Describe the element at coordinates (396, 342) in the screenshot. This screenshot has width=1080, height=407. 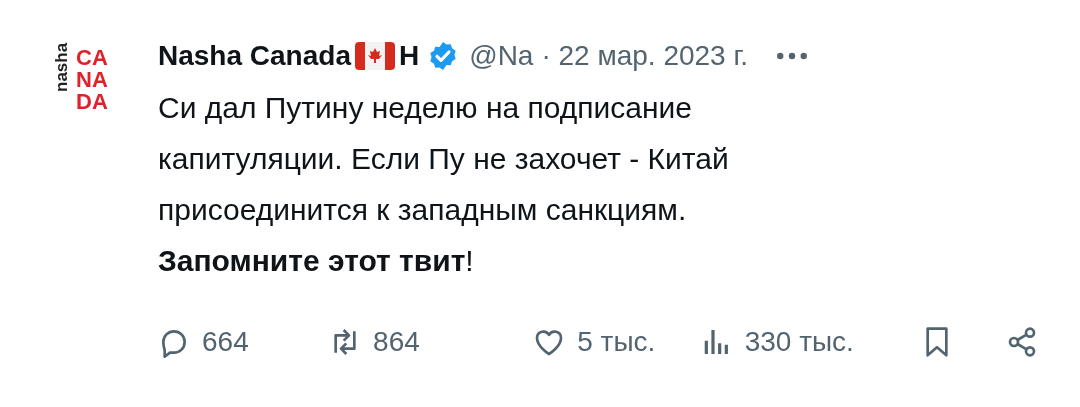
I see `retweet-count: 864` at that location.